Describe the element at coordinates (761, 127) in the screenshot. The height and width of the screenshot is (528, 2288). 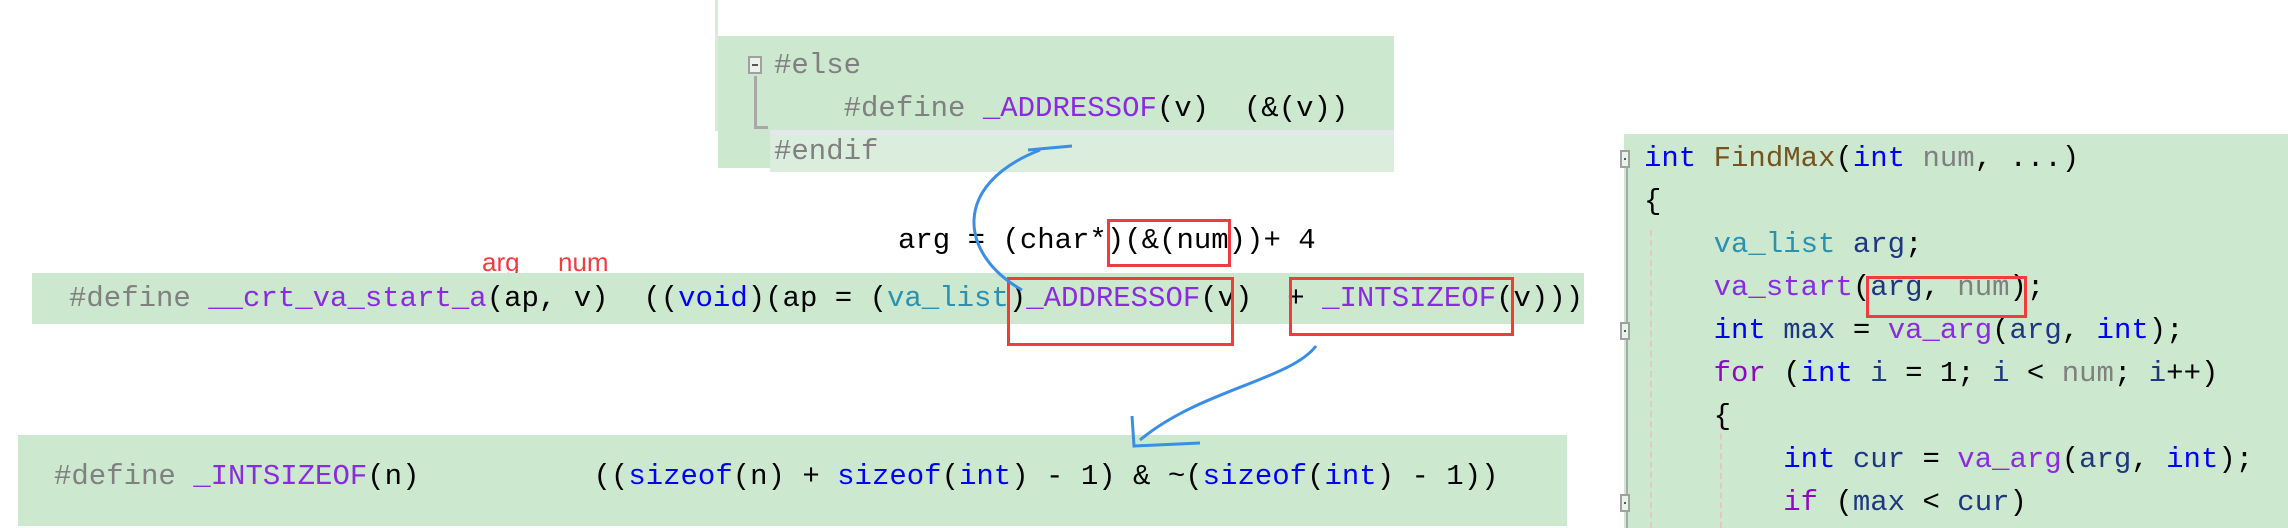
I see `fold-guide-end` at that location.